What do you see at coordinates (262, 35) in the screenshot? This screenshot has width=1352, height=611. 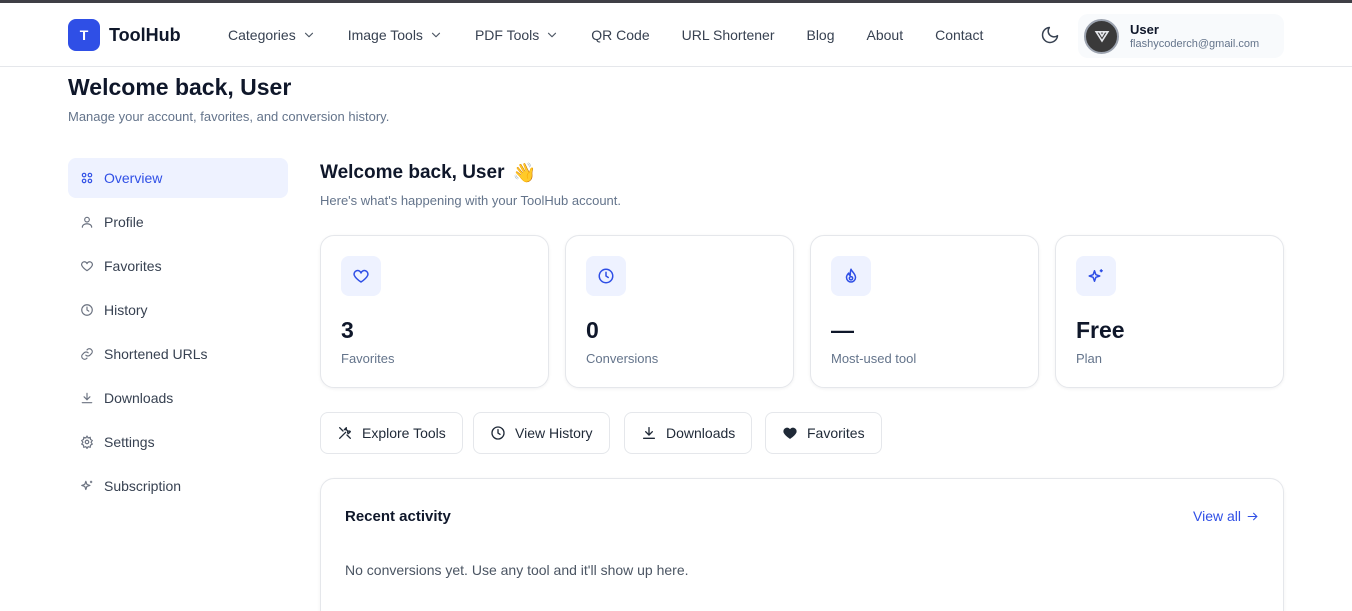 I see `nav-label: Categories` at bounding box center [262, 35].